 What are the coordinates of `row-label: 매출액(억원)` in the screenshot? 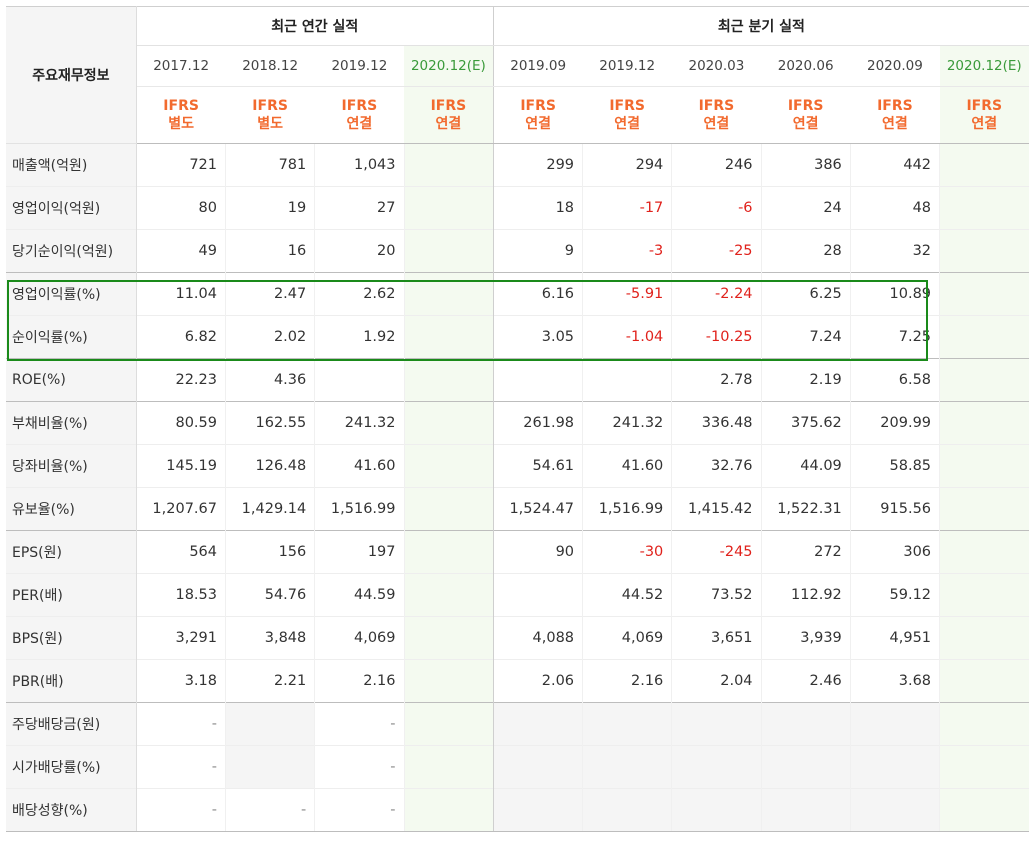 It's located at (71, 165).